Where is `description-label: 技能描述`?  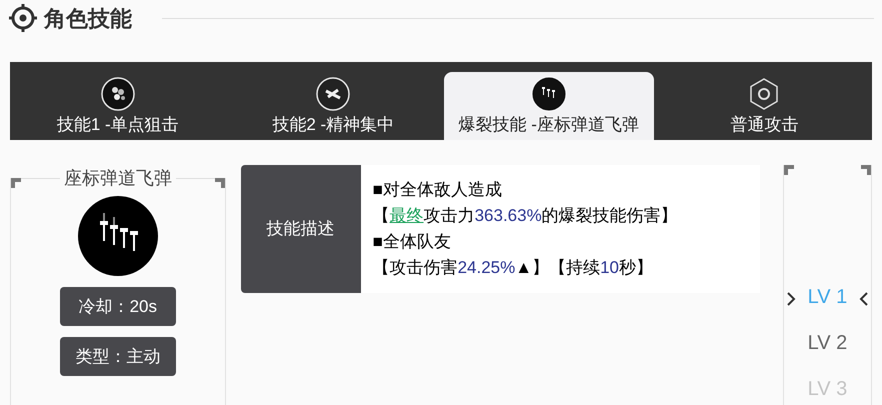
description-label: 技能描述 is located at coordinates (300, 229).